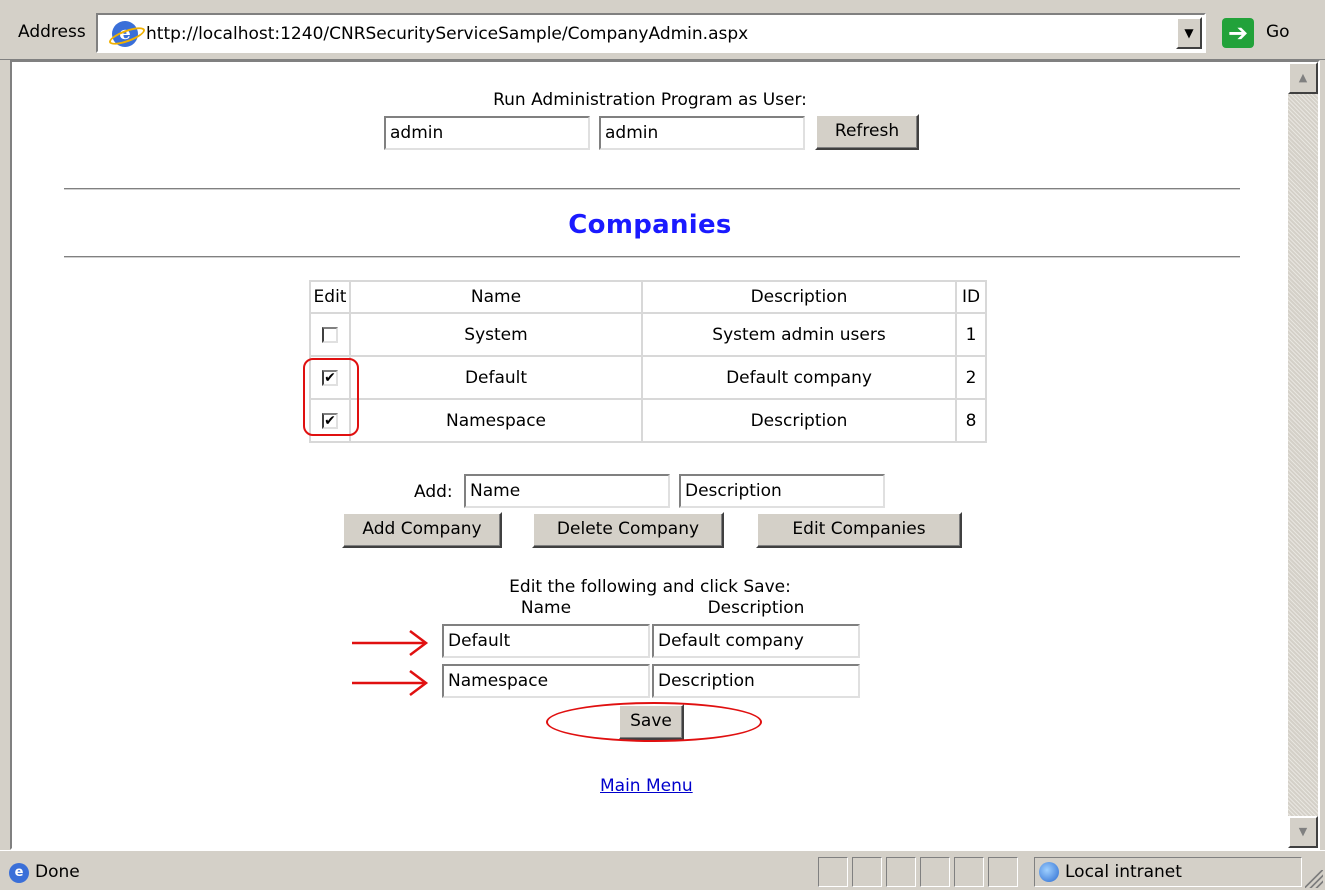 This screenshot has height=890, width=1325. What do you see at coordinates (650, 100) in the screenshot?
I see `run-as-label: Run Administration Program as User:` at bounding box center [650, 100].